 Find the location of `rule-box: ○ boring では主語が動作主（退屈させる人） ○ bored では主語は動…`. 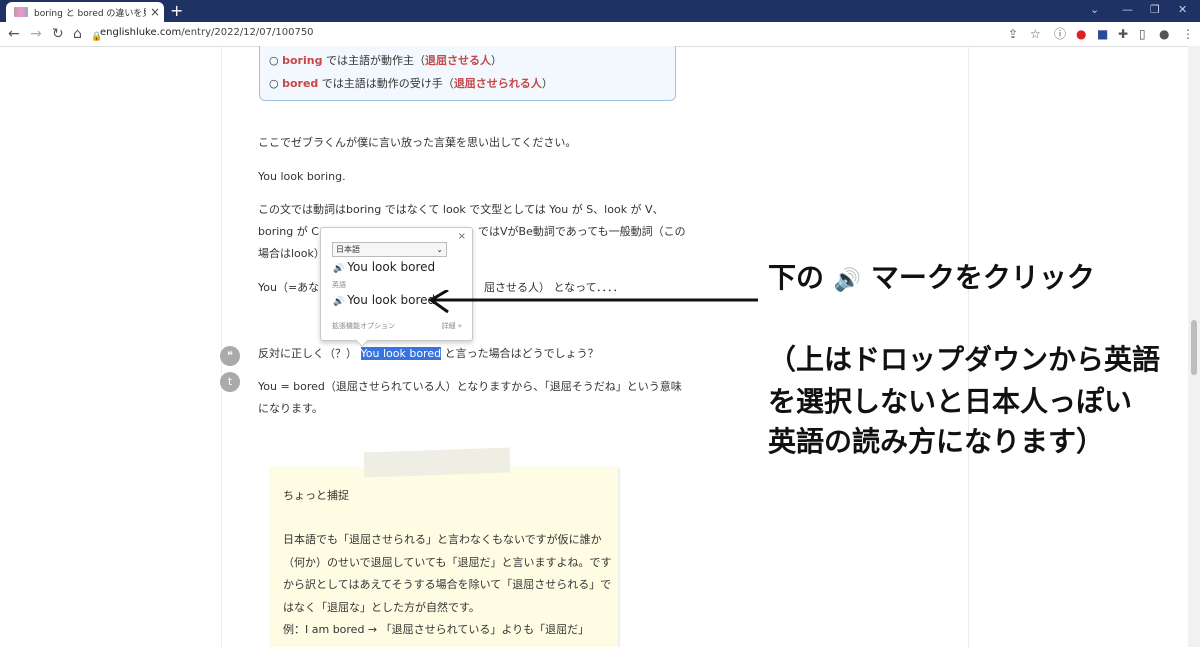

rule-box: ○ boring では主語が動作主（退屈させる人） ○ bored では主語は動… is located at coordinates (467, 73).